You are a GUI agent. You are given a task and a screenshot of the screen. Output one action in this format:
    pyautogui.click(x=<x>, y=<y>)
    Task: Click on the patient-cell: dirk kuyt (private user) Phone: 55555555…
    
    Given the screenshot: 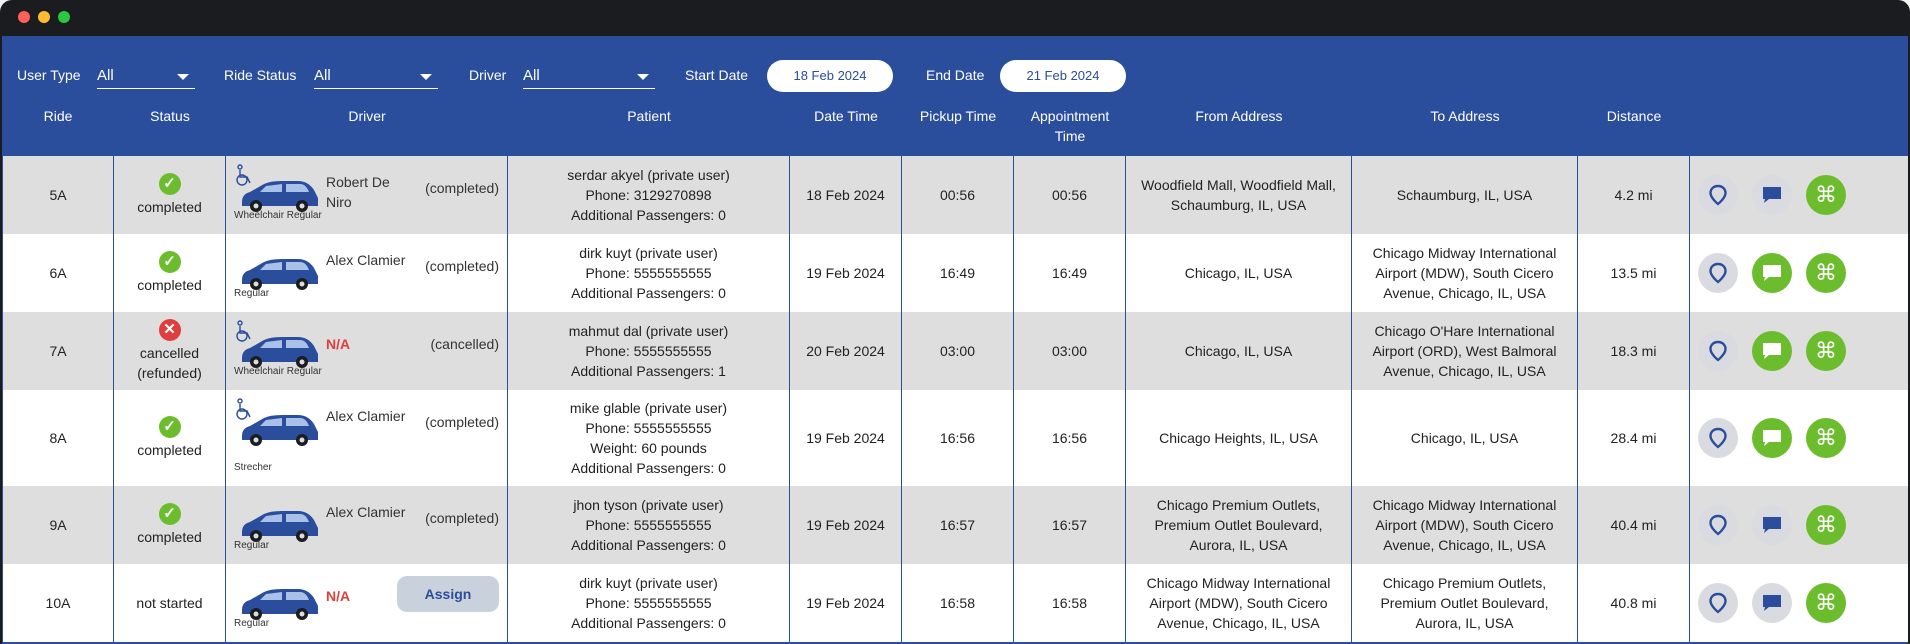 What is the action you would take?
    pyautogui.click(x=649, y=273)
    